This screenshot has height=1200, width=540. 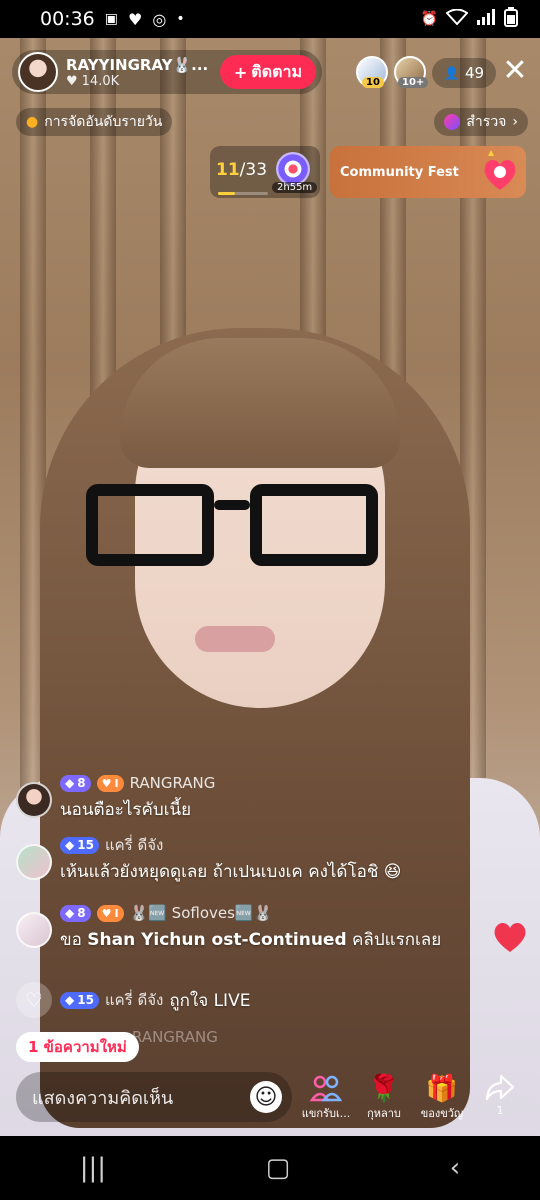 What do you see at coordinates (81, 783) in the screenshot?
I see `level-value: 8` at bounding box center [81, 783].